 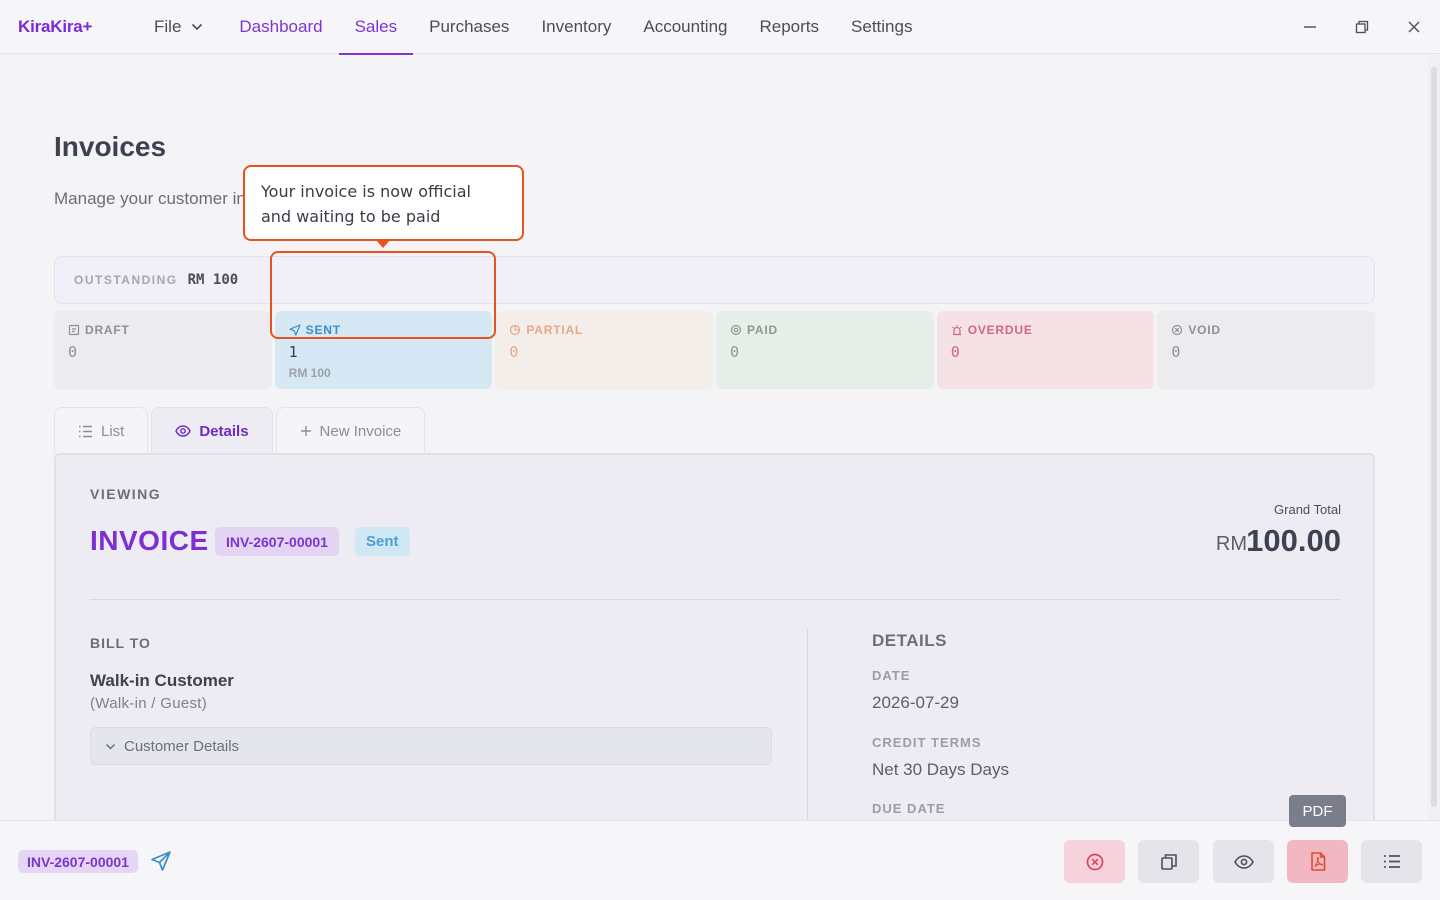 I want to click on invoice-tabs: List Details New Invoice, so click(x=240, y=430).